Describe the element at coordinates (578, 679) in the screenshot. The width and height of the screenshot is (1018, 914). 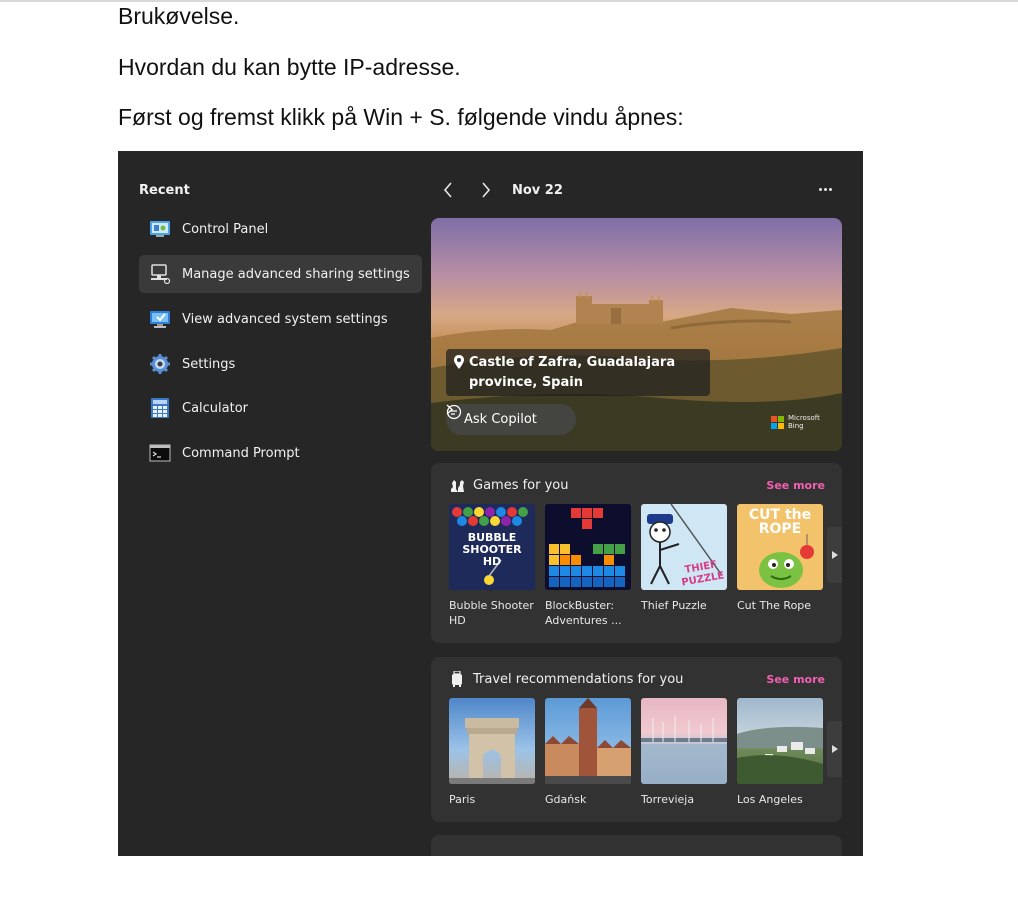
I see `travel-card-title: Travel recommendations for you` at that location.